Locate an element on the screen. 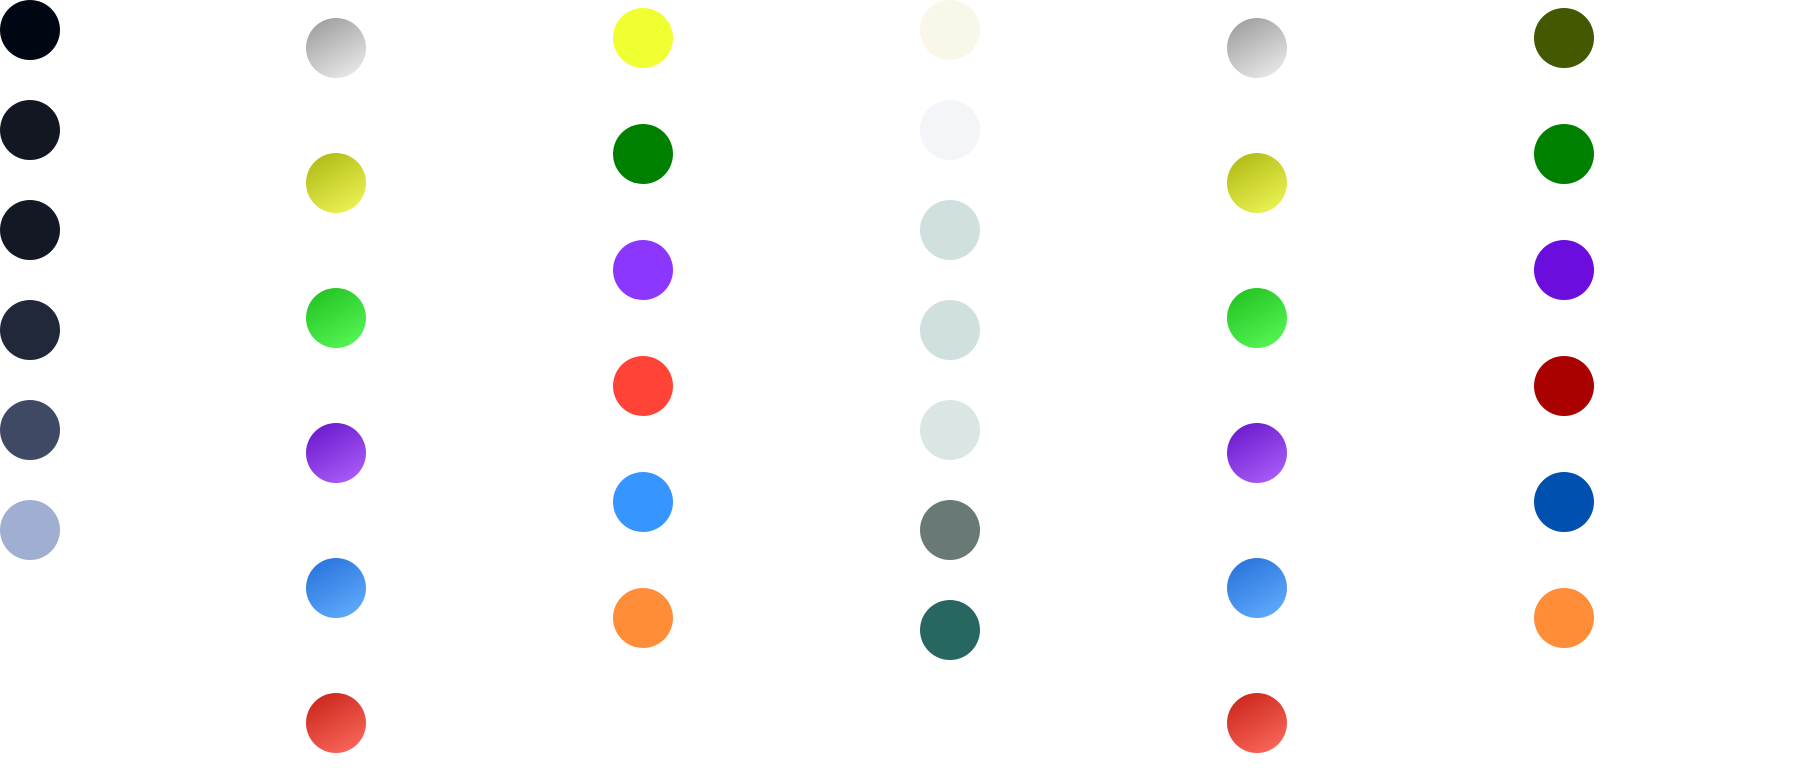 Image resolution: width=1800 pixels, height=770 pixels. palette-solid-deep is located at coordinates (1564, 385).